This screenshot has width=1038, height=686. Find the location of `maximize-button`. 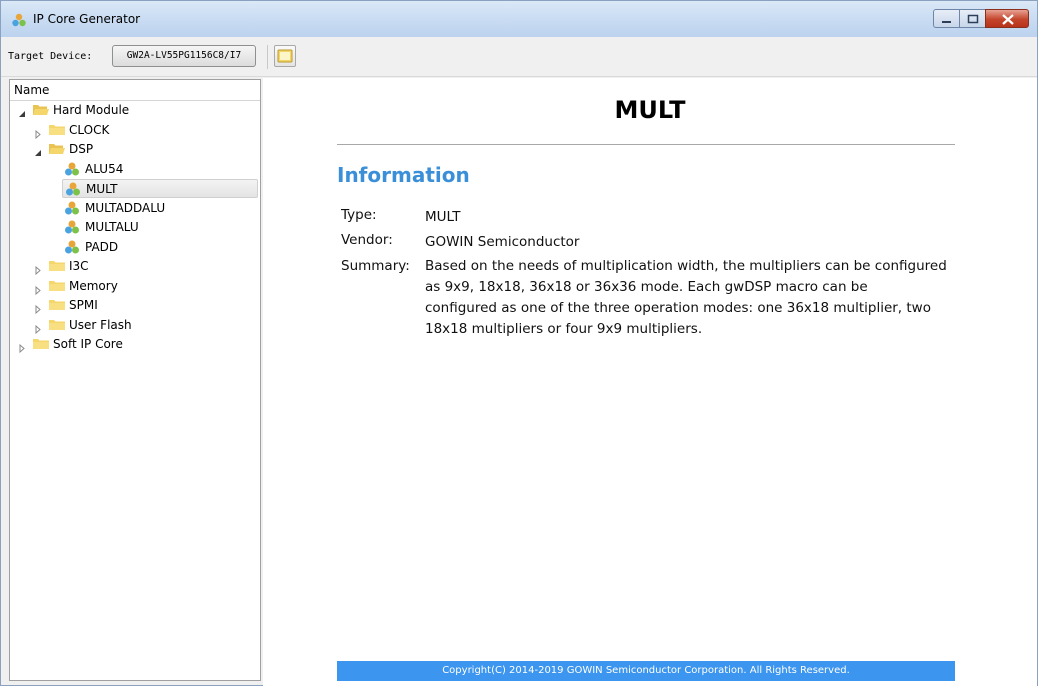

maximize-button is located at coordinates (972, 18).